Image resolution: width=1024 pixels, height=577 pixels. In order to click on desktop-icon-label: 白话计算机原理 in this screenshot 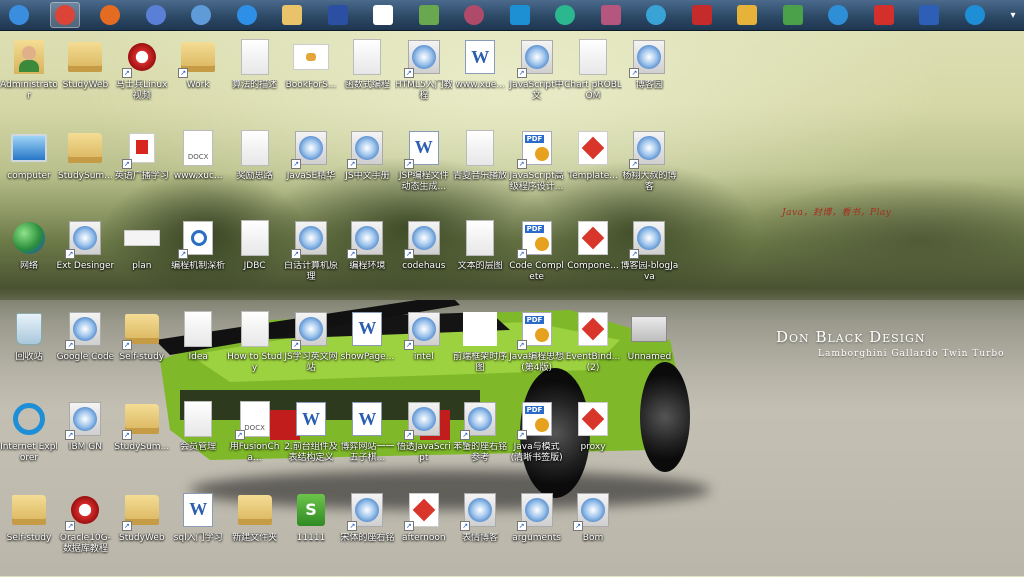, I will do `click(310, 271)`.